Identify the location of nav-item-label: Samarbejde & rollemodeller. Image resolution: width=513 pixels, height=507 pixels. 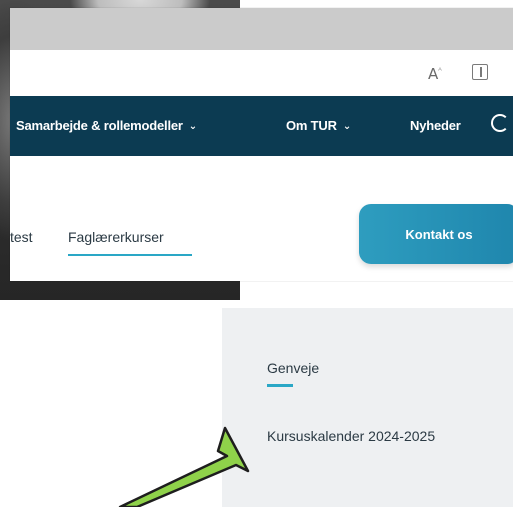
(99, 125).